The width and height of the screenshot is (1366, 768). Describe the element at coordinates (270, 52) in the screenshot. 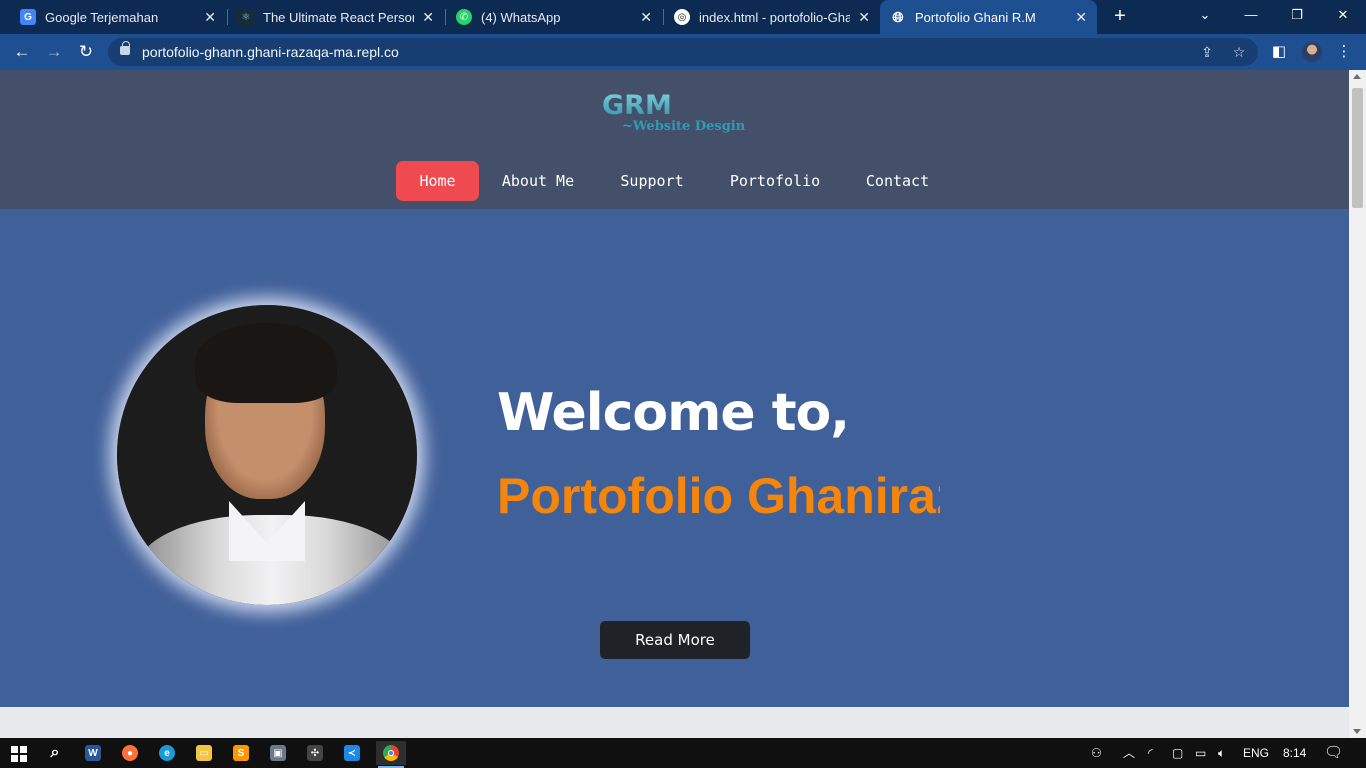

I see `url-text: portofolio-ghann.ghani-razaqa-ma.repl.co` at that location.